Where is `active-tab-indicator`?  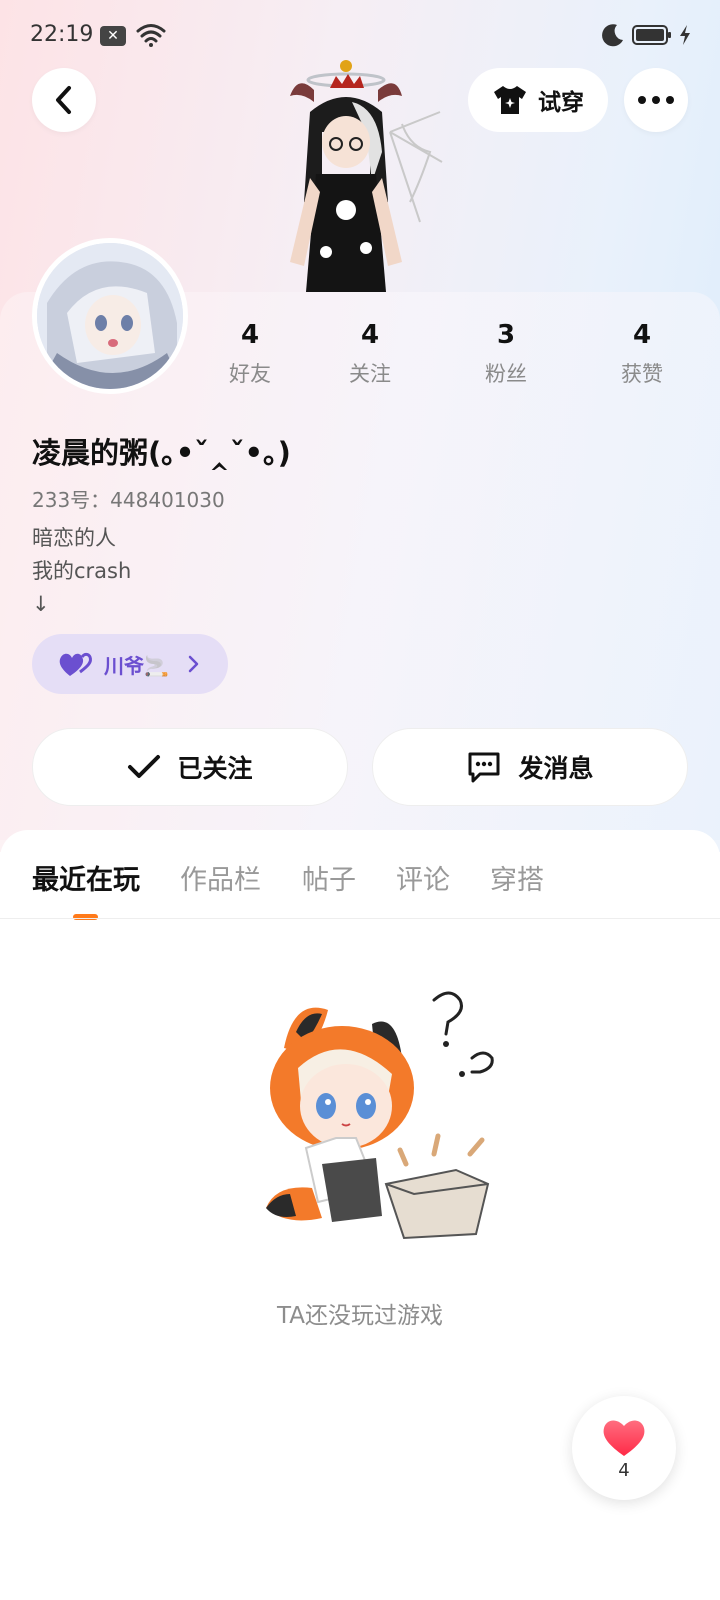
active-tab-indicator is located at coordinates (85, 917).